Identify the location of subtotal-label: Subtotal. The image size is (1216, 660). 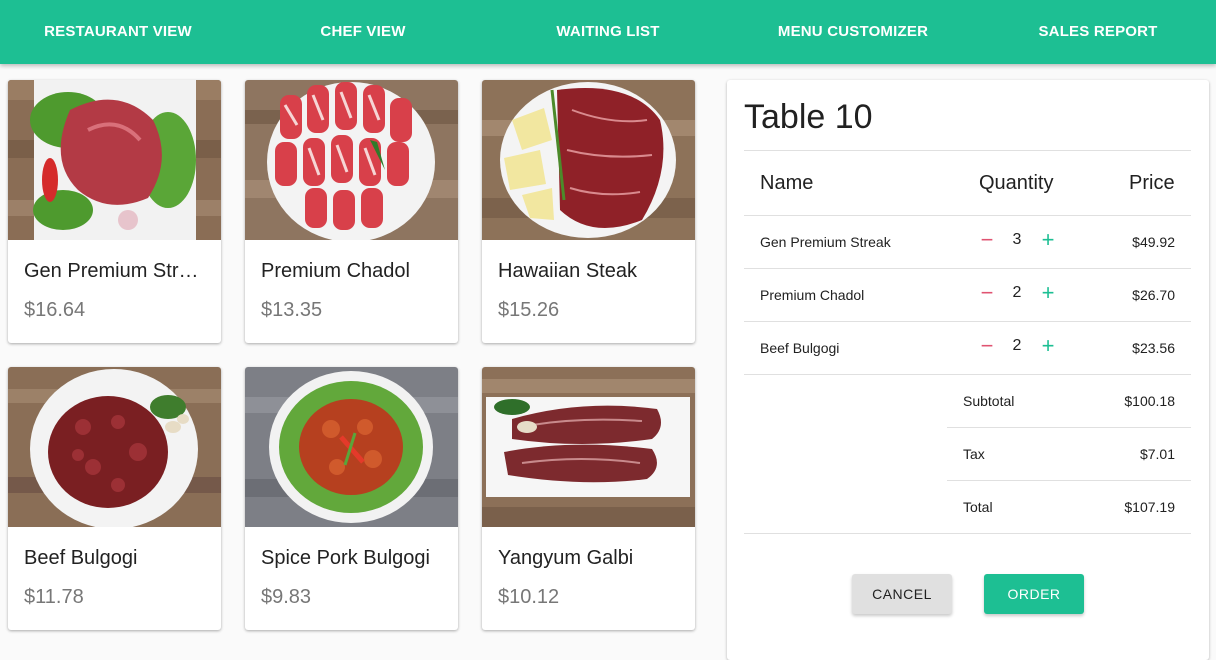
(989, 401).